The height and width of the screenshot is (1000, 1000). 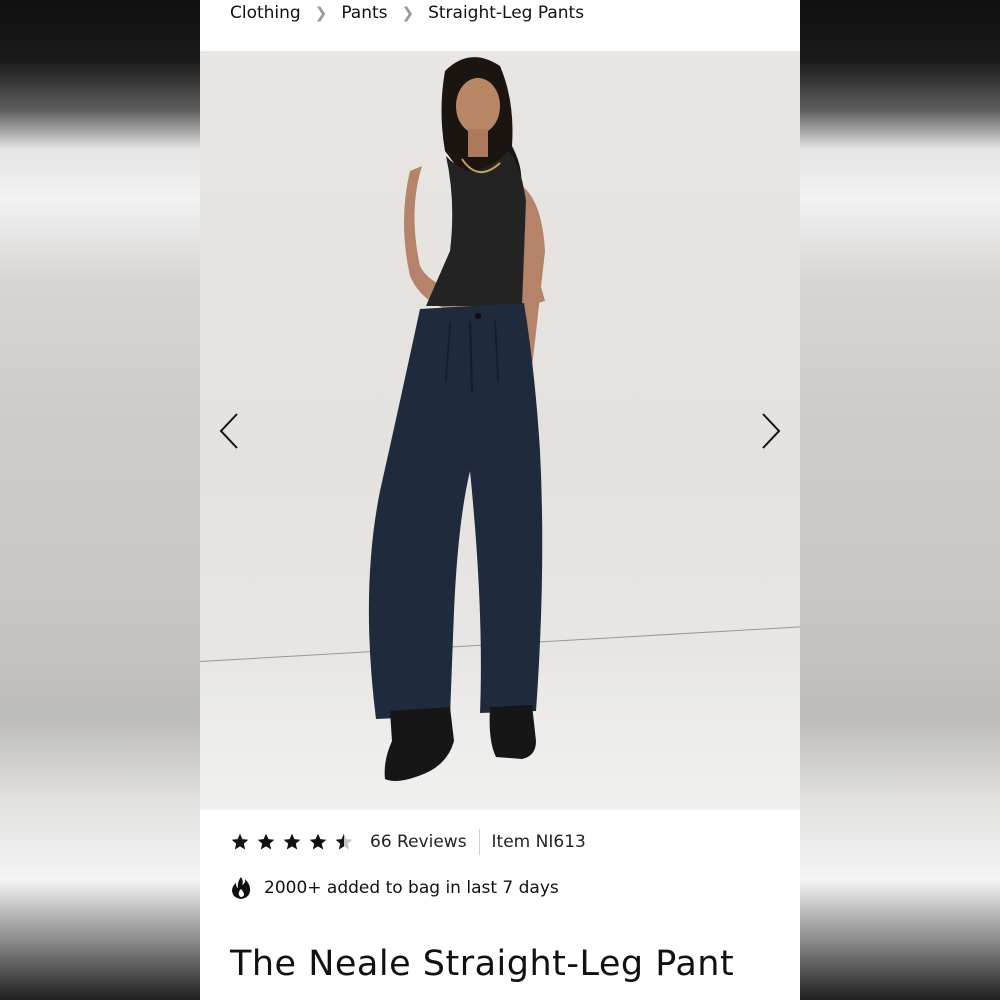 I want to click on chevron-left-icon, so click(x=228, y=431).